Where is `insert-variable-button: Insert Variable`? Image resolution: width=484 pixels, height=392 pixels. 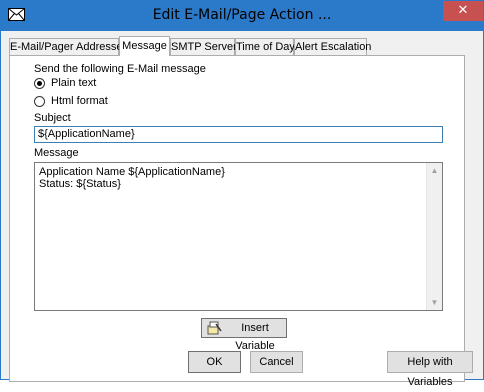 insert-variable-button: Insert Variable is located at coordinates (244, 335).